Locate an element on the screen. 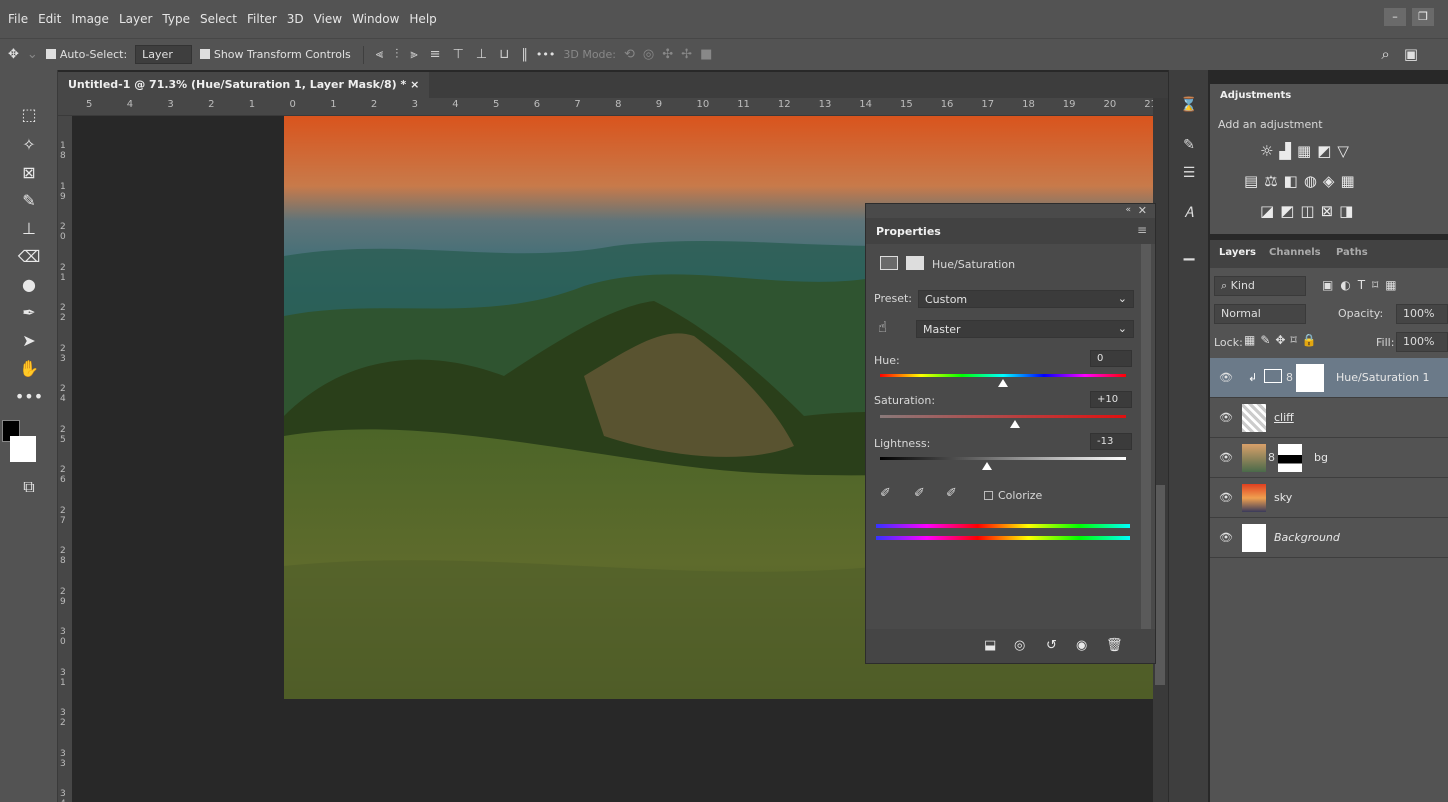  fill-input: 100% is located at coordinates (1422, 342).